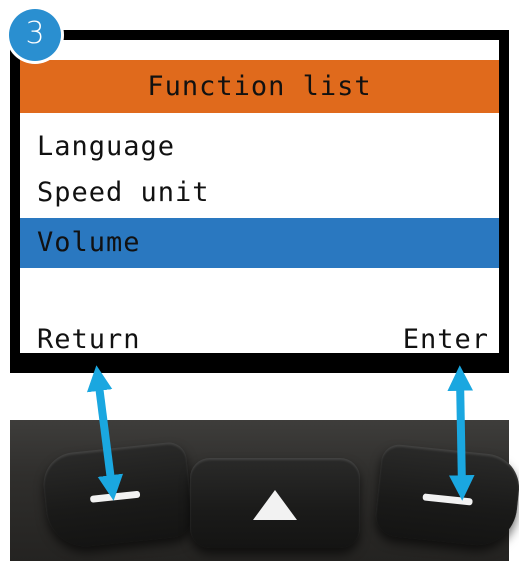  What do you see at coordinates (445, 338) in the screenshot?
I see `softkey-enter-label: Enter` at bounding box center [445, 338].